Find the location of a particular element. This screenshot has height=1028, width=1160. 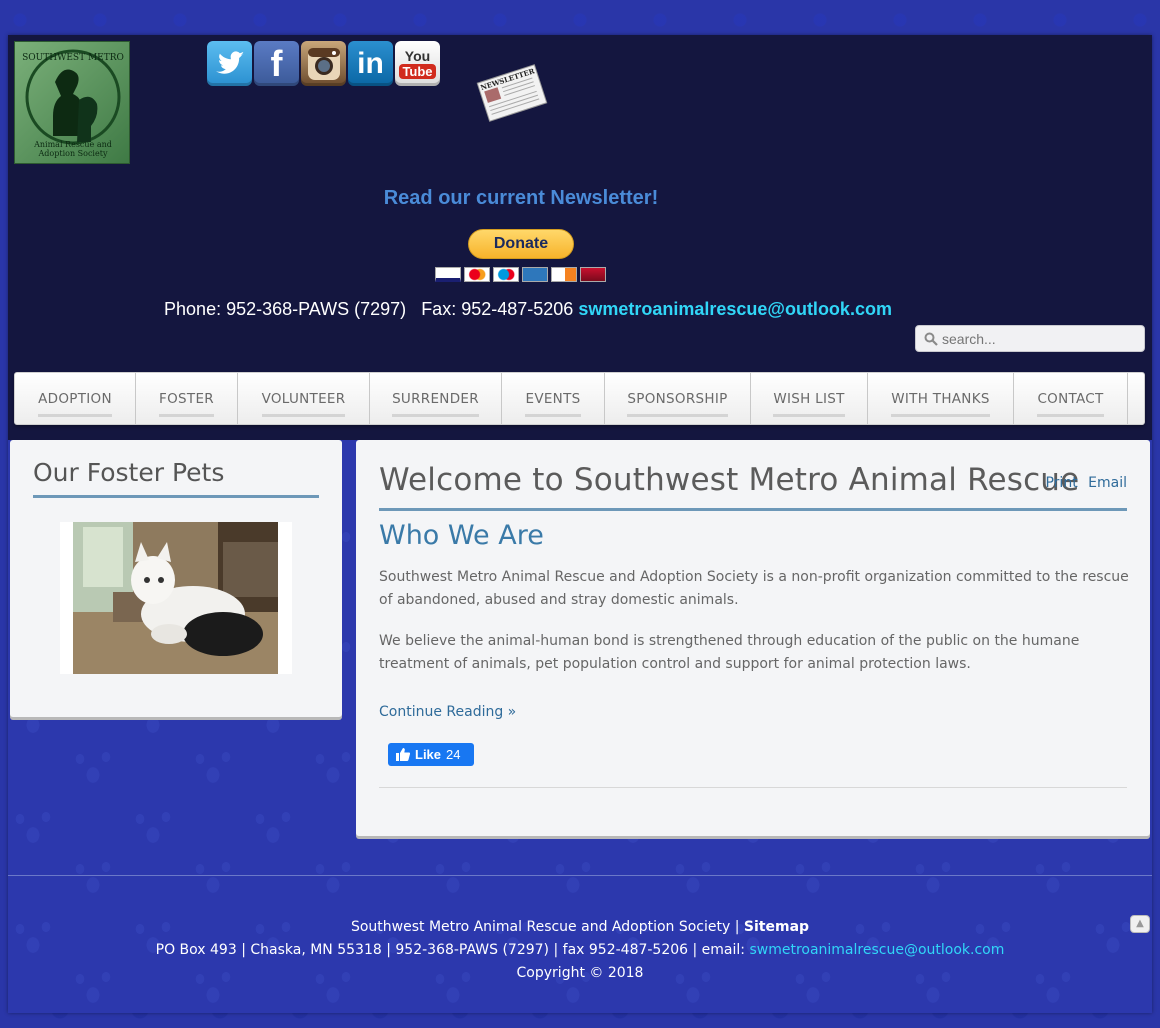

continue-reading-link: Continue Reading » is located at coordinates (447, 712).